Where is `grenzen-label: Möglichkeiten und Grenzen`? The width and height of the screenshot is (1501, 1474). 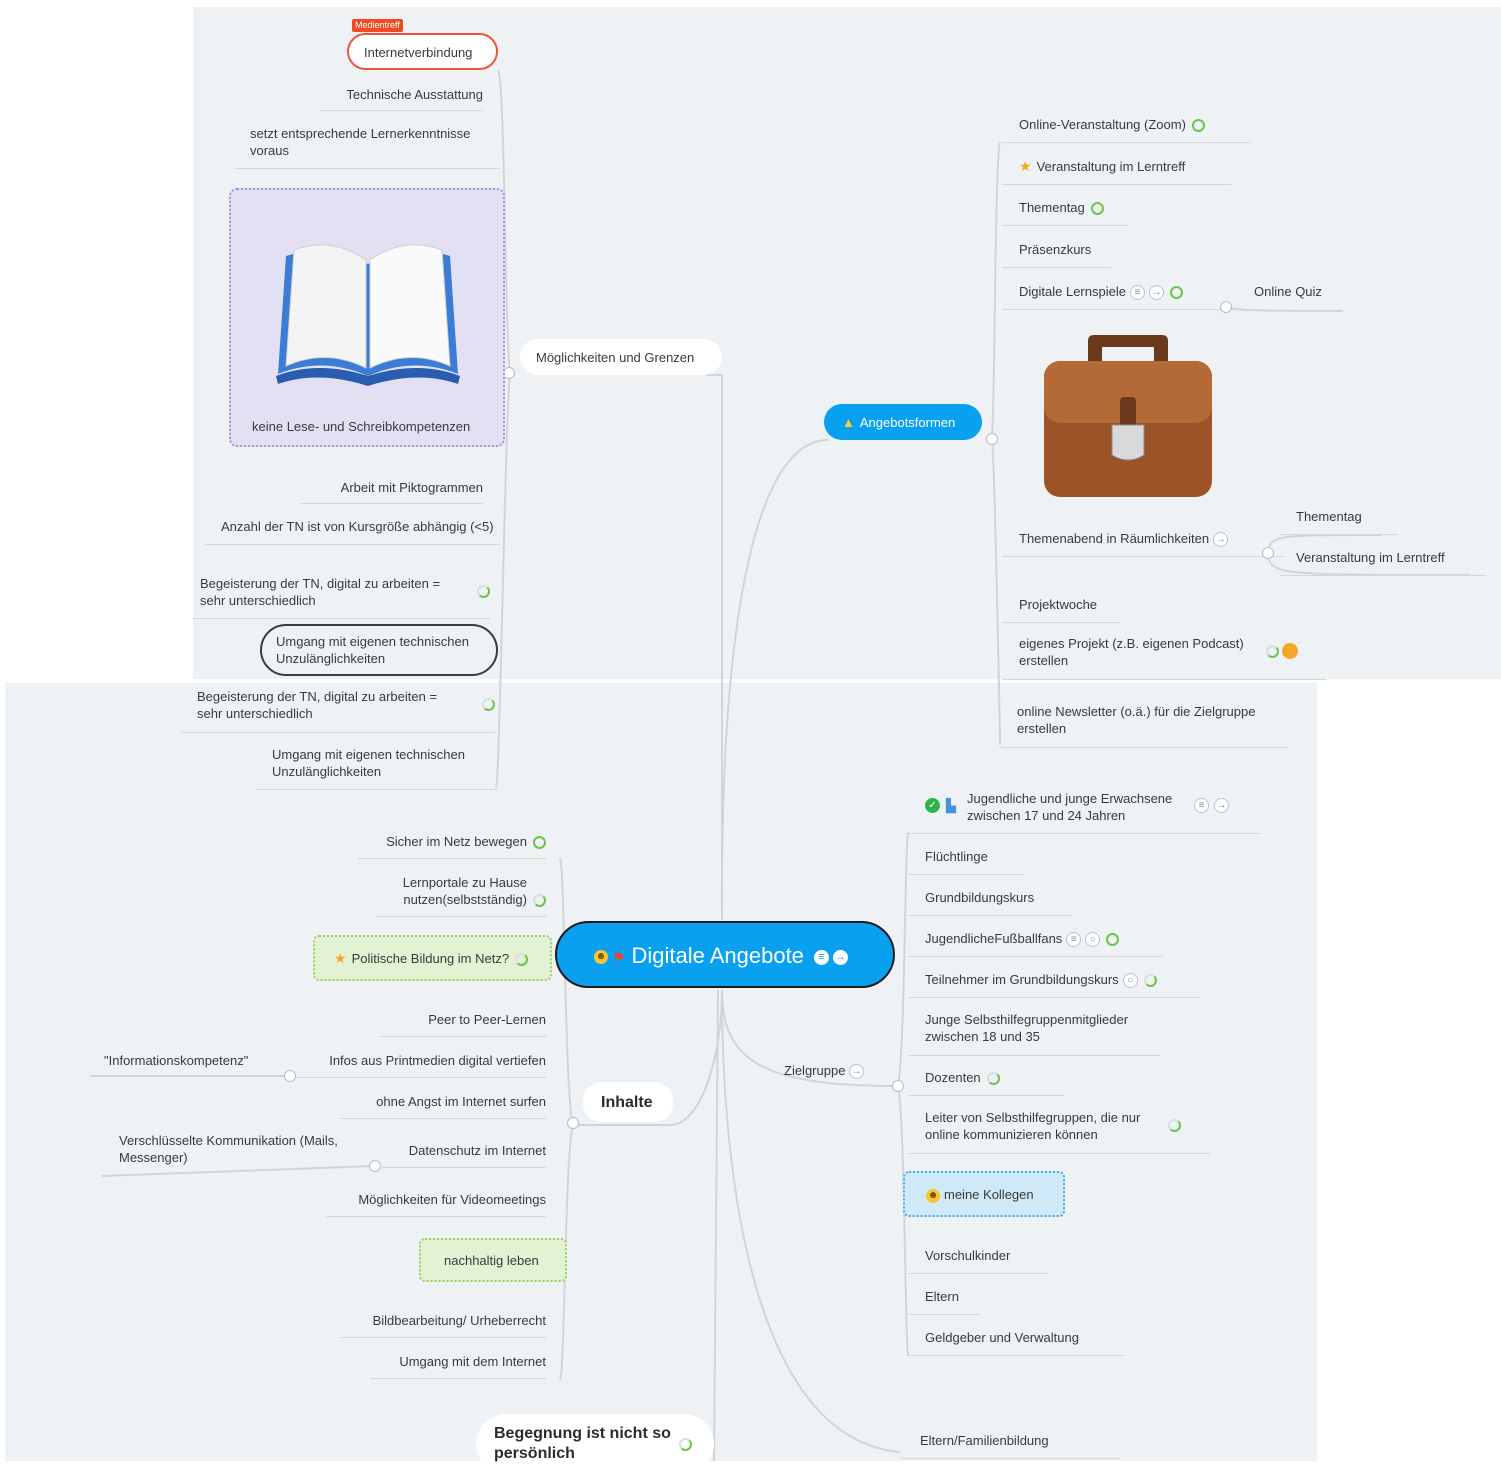
grenzen-label: Möglichkeiten und Grenzen is located at coordinates (615, 357).